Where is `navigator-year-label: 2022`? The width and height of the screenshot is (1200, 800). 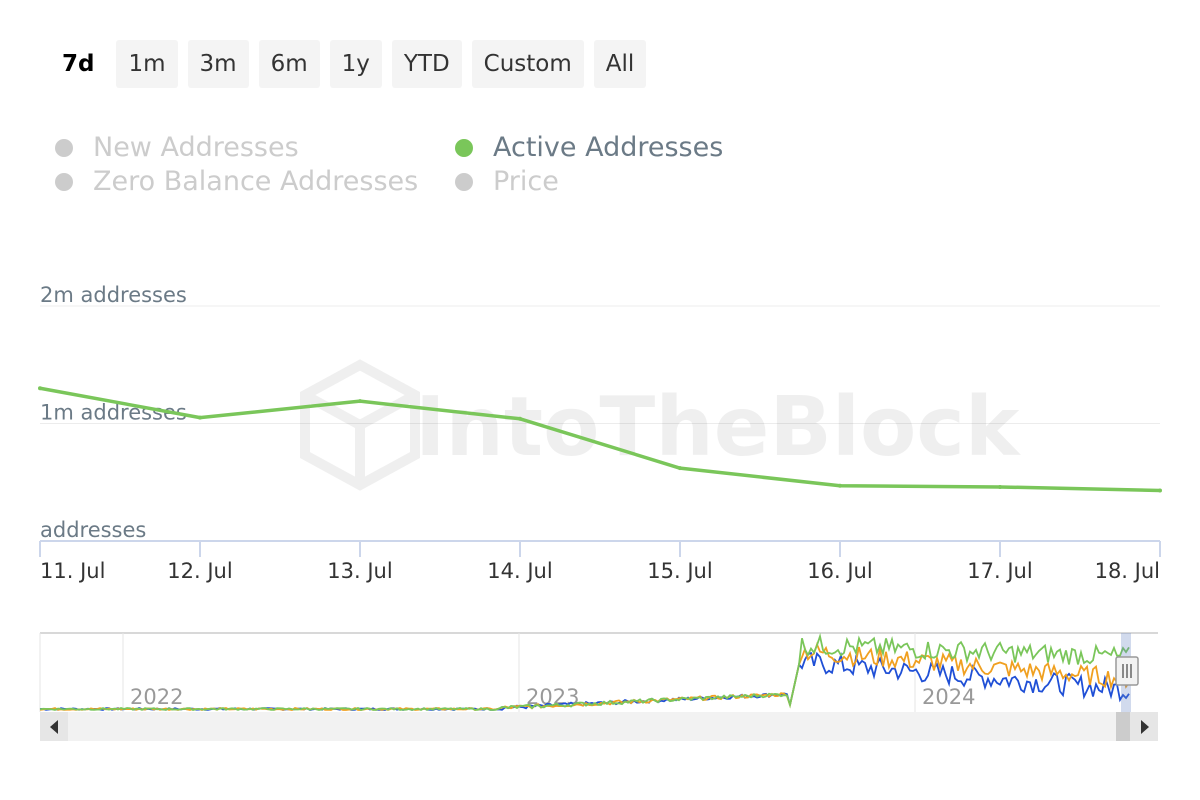
navigator-year-label: 2022 is located at coordinates (156, 697).